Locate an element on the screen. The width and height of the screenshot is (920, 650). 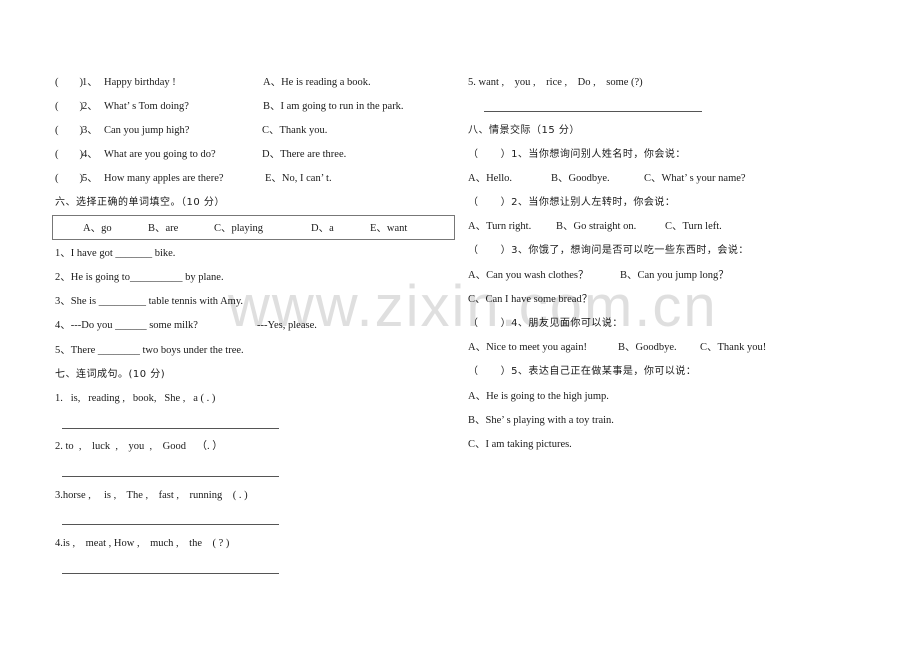
situation-option: C、I am taking pictures. is located at coordinates (520, 444).